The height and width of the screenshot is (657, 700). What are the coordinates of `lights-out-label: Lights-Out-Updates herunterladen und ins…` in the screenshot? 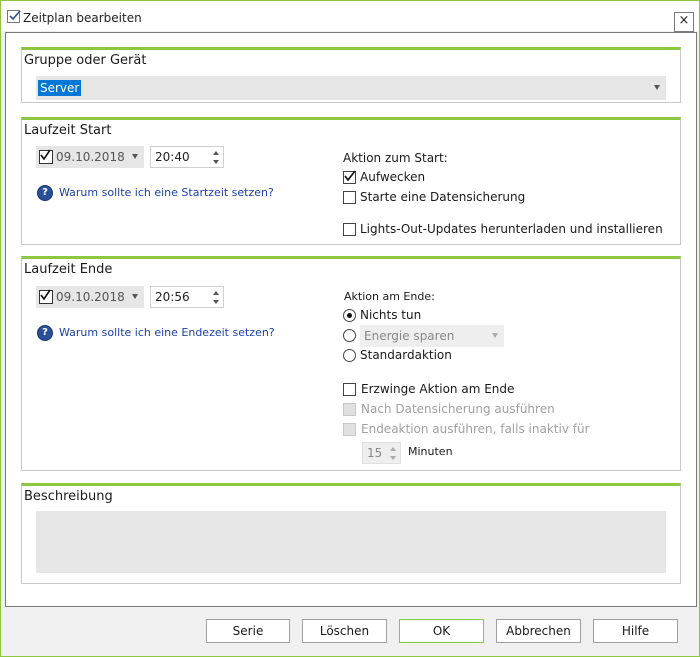 It's located at (511, 229).